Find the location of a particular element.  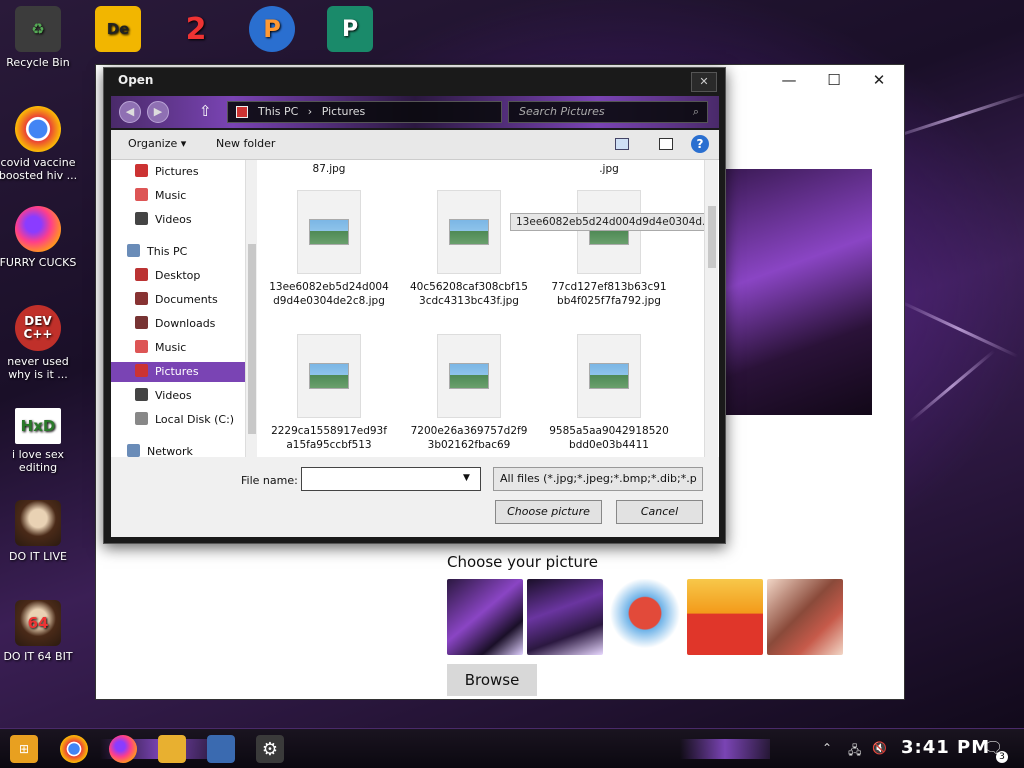

nav-item-desktop: Desktop is located at coordinates (195, 276).